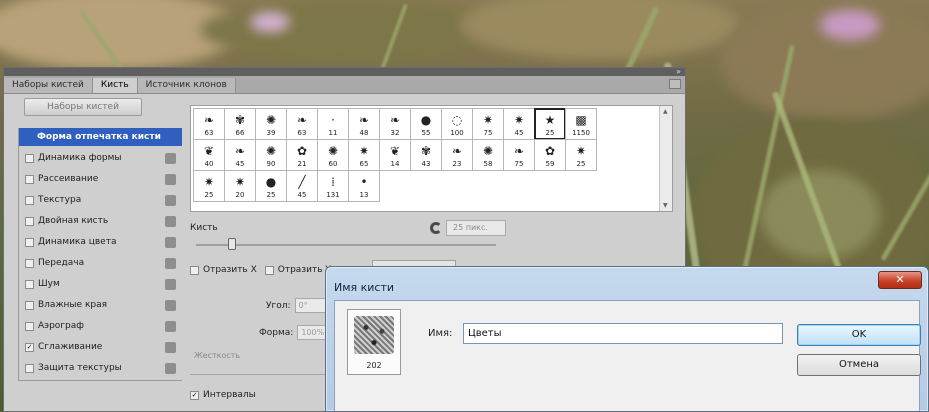 Image resolution: width=929 pixels, height=412 pixels. I want to click on tab-brush-presets: Наборы кистей, so click(48, 85).